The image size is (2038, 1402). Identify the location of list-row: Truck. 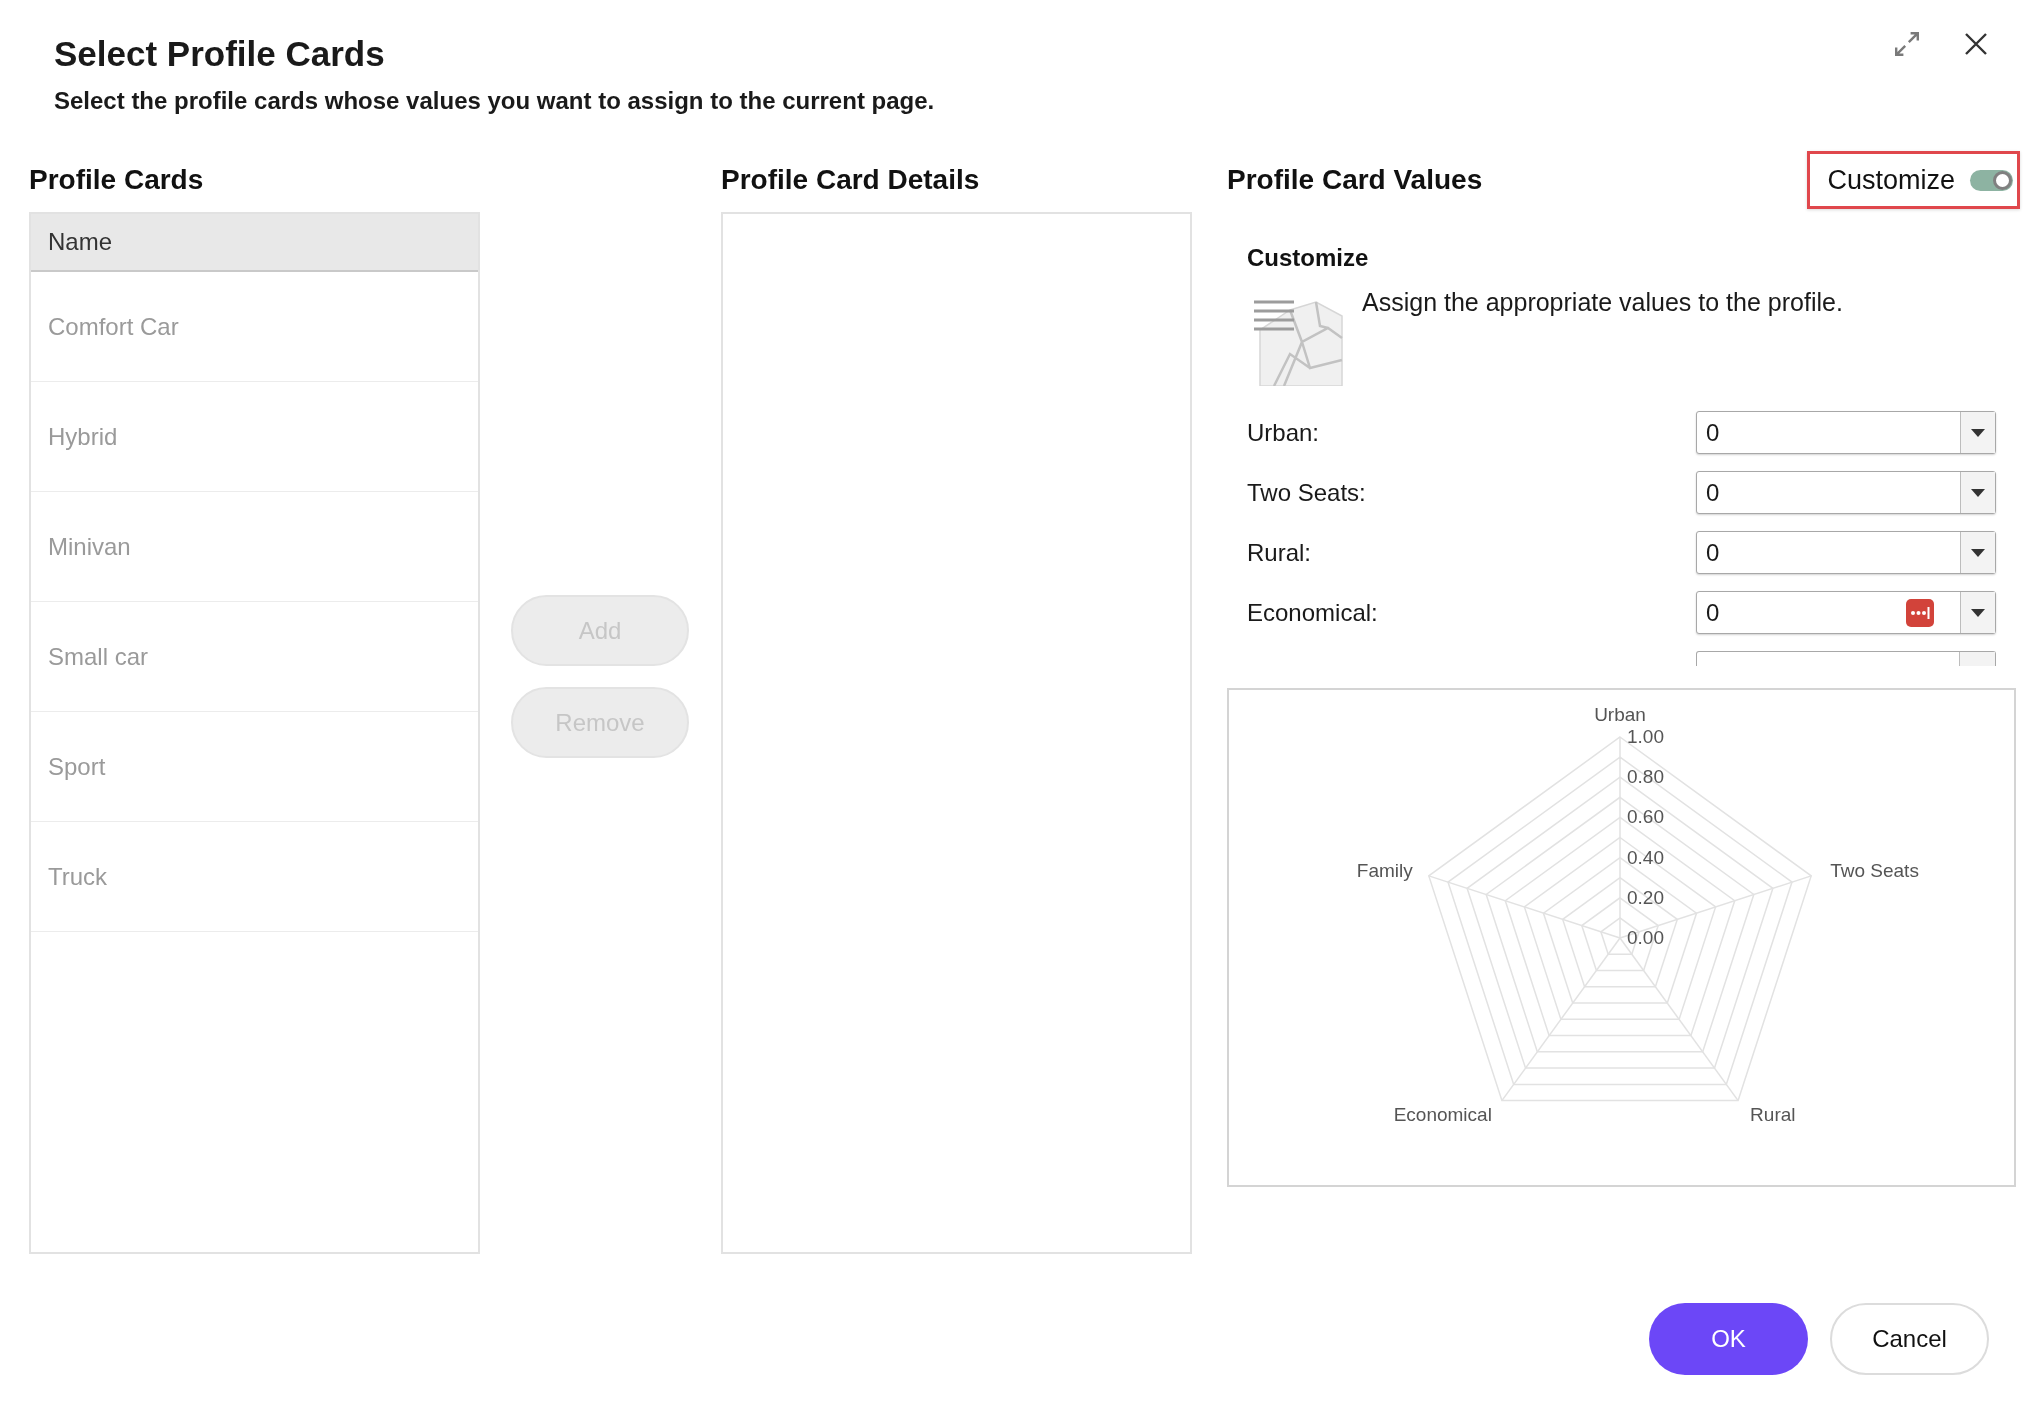
(254, 877).